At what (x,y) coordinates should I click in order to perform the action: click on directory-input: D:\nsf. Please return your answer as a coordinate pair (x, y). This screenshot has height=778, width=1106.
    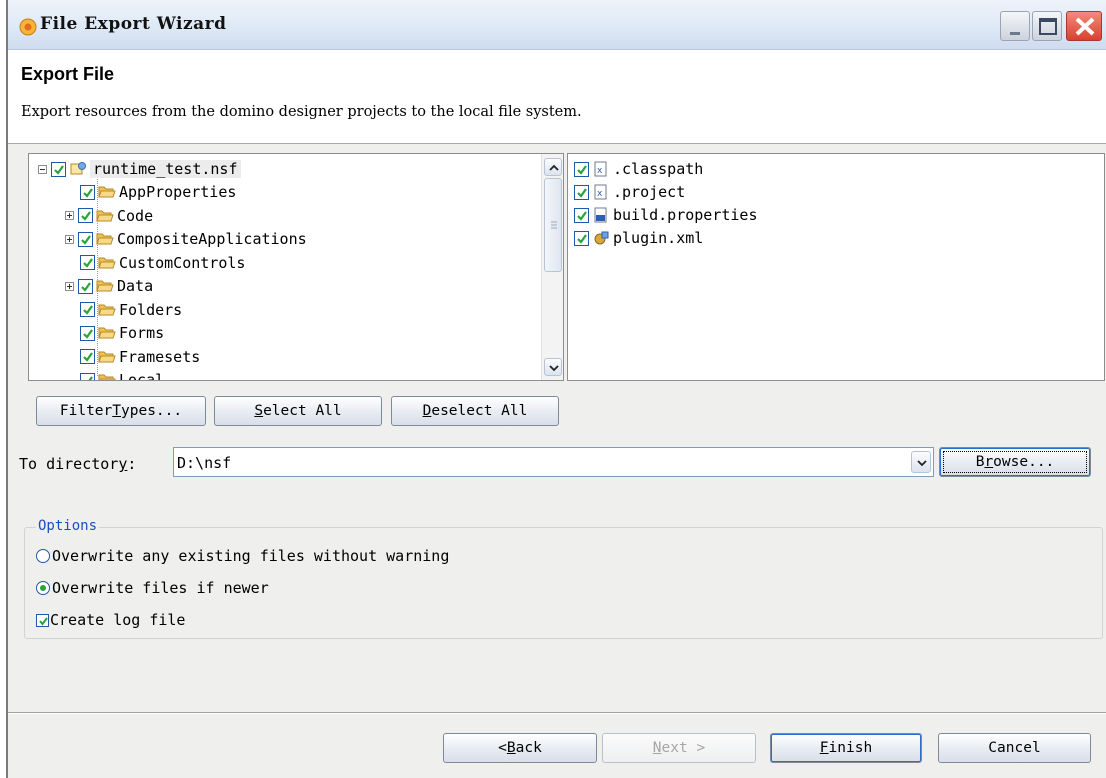
    Looking at the image, I should click on (204, 463).